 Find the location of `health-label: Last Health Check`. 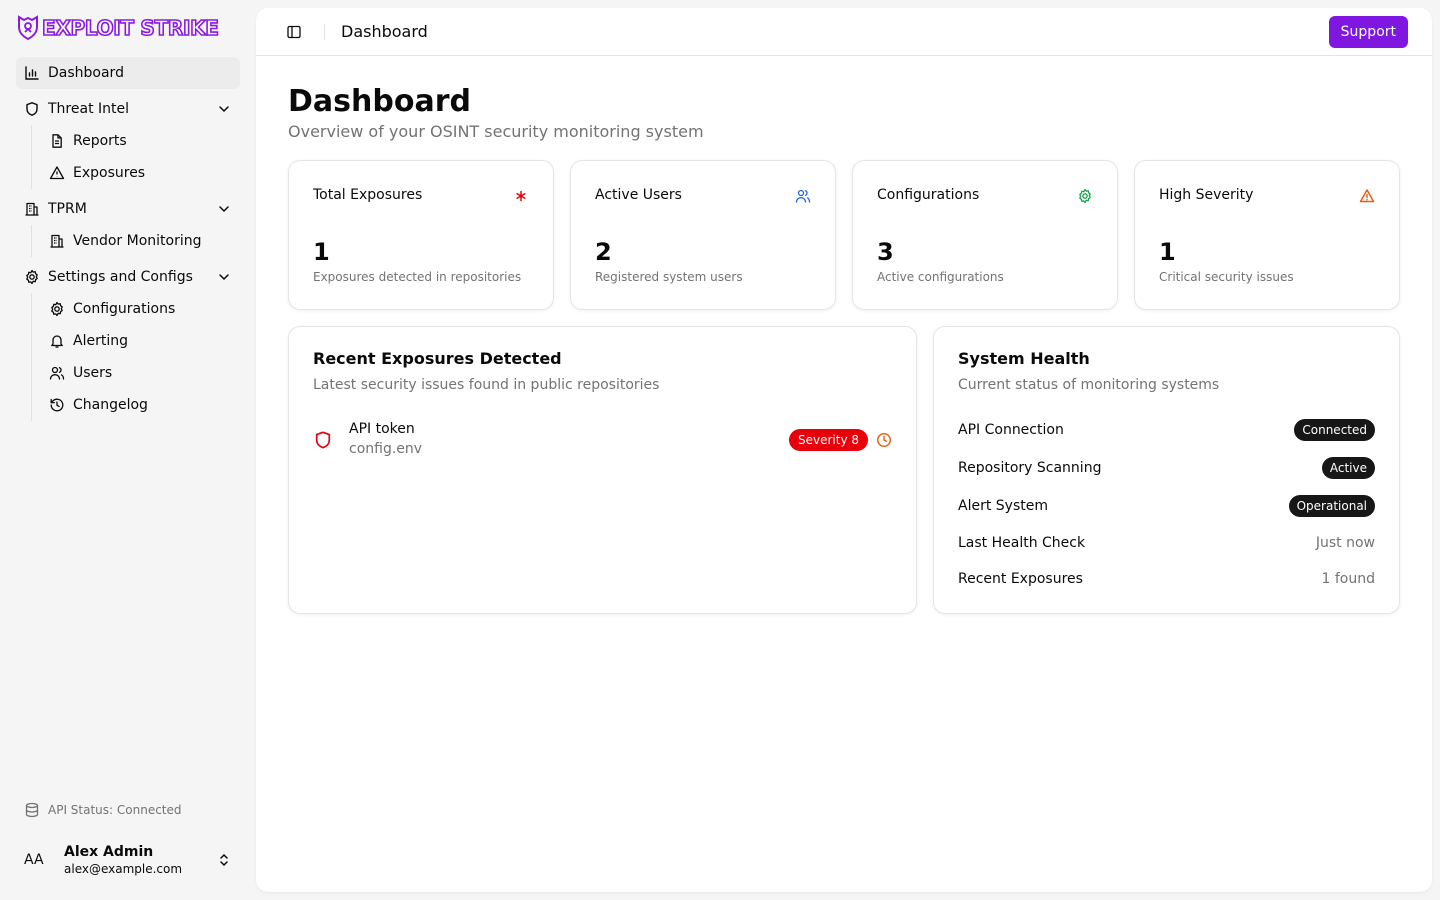

health-label: Last Health Check is located at coordinates (1022, 543).